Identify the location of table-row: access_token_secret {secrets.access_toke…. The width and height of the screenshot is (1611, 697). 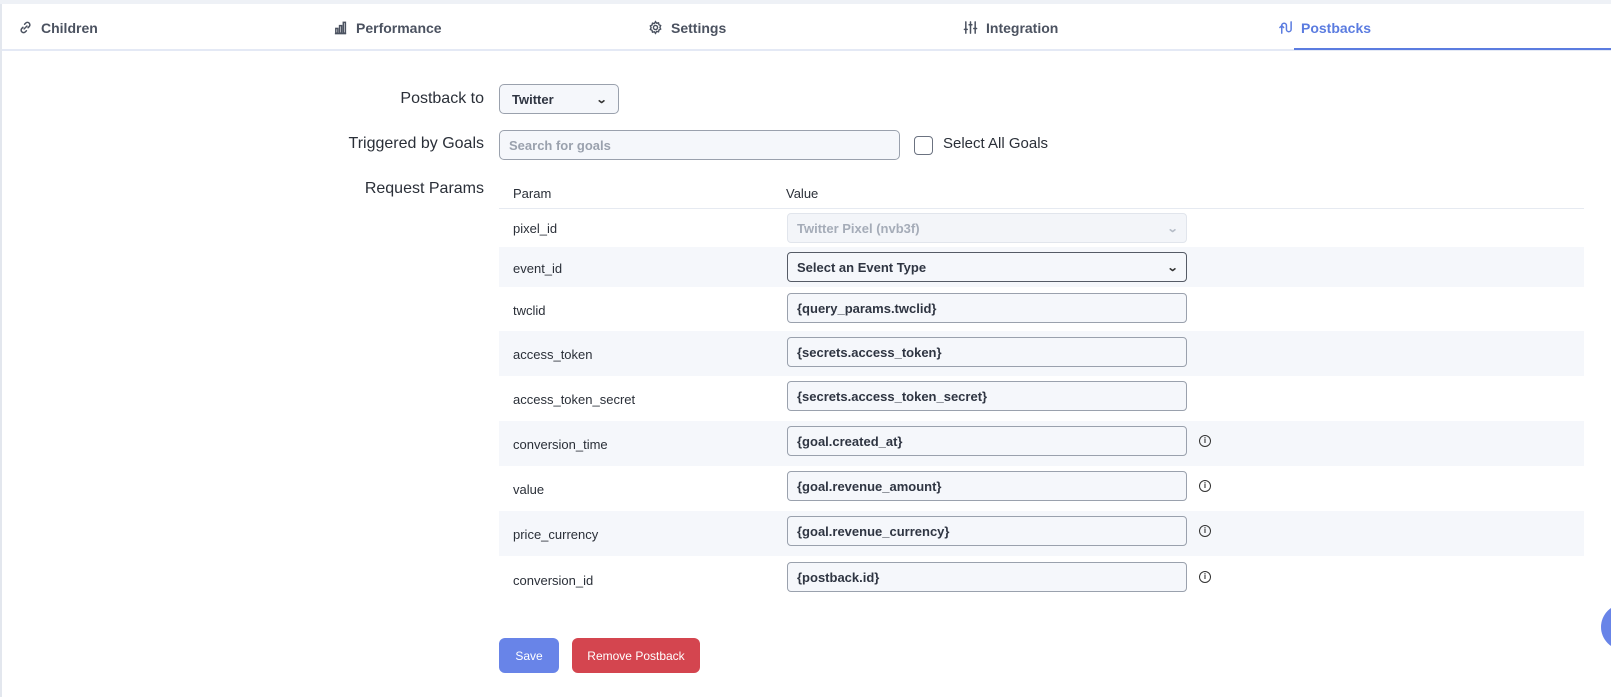
(1041, 398).